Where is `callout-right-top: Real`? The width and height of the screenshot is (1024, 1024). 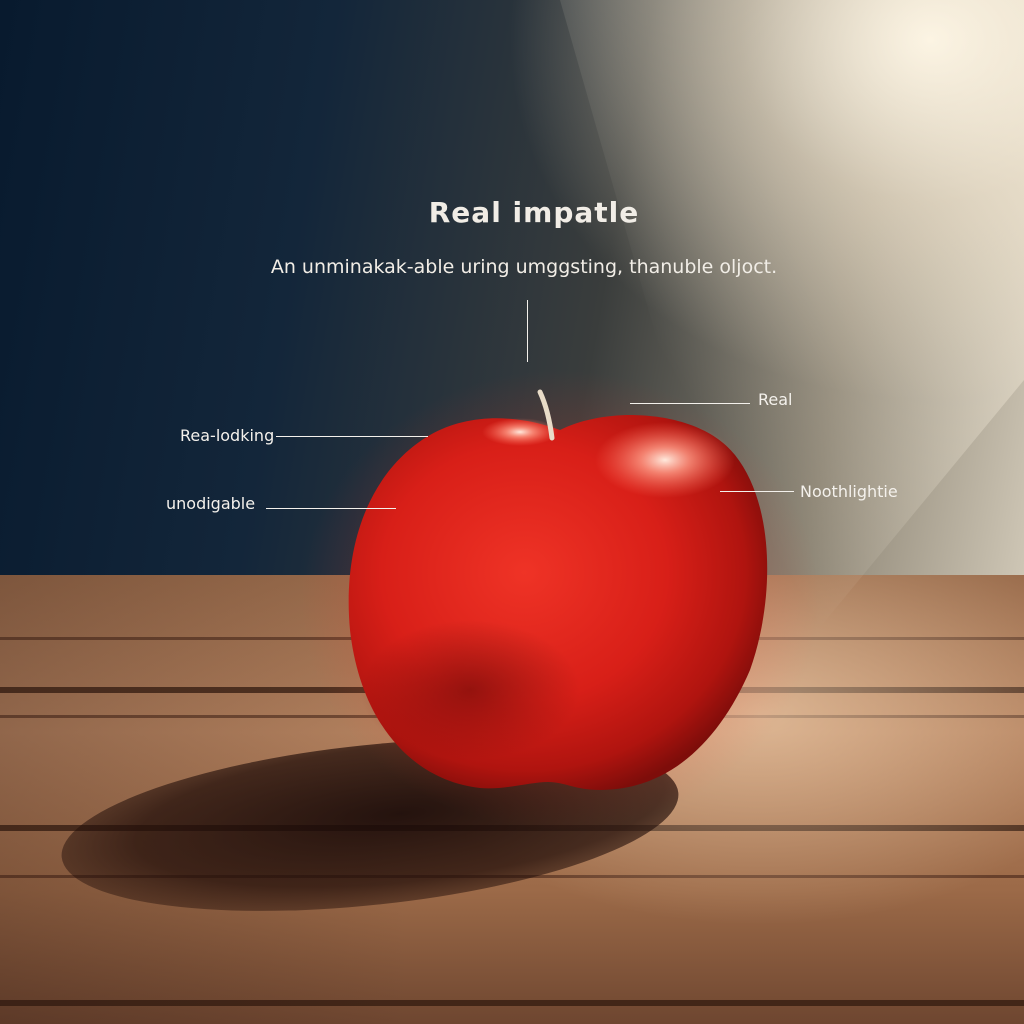
callout-right-top: Real is located at coordinates (775, 399).